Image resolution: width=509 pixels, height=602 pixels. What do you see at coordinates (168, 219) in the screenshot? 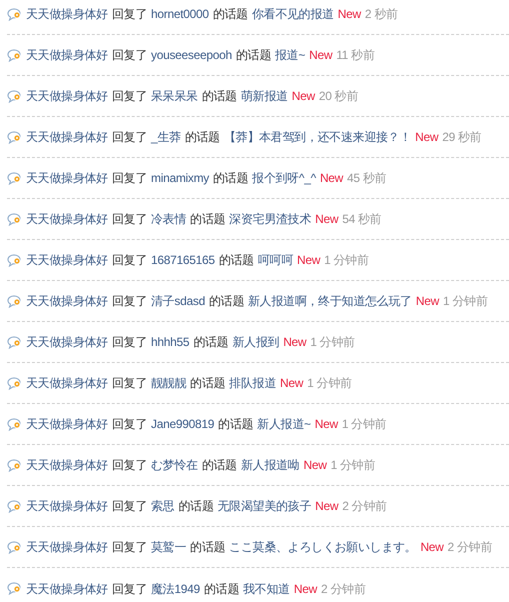
I see `user-link: 冷表情` at bounding box center [168, 219].